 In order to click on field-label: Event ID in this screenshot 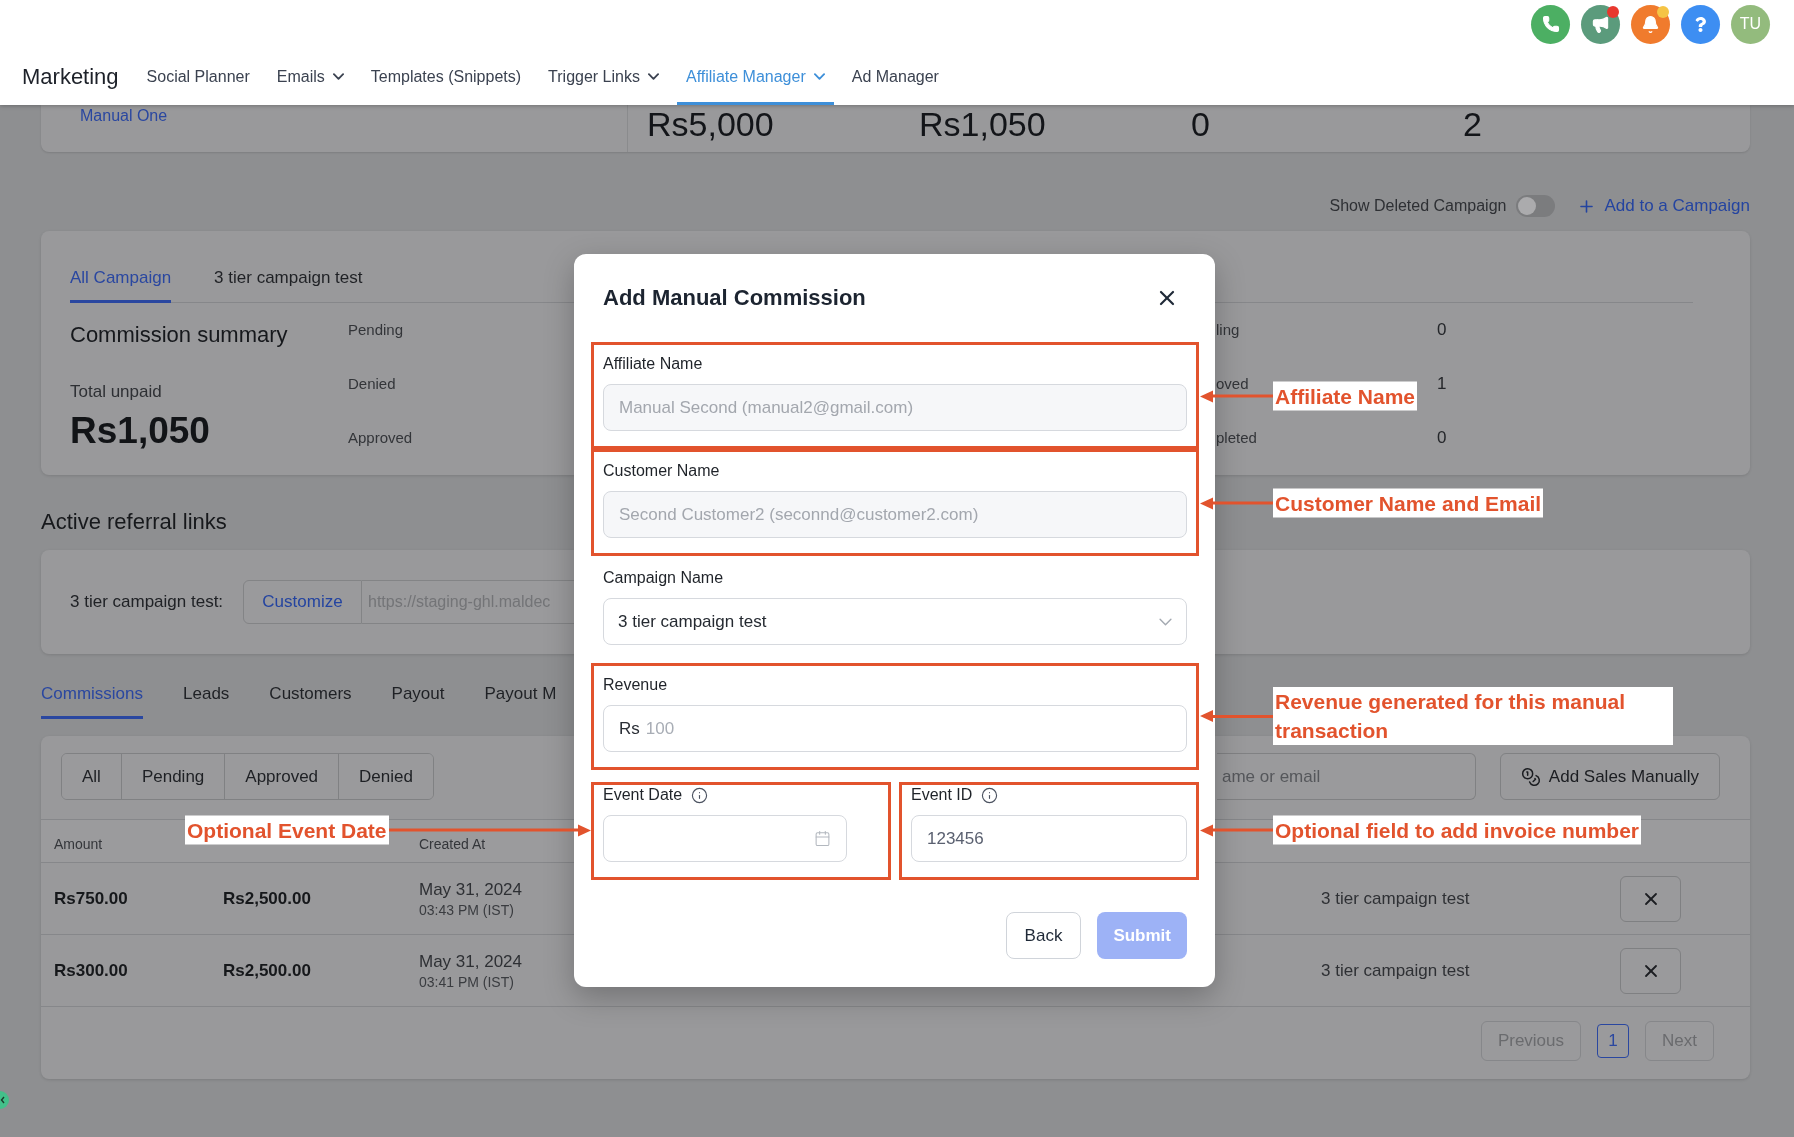, I will do `click(942, 795)`.